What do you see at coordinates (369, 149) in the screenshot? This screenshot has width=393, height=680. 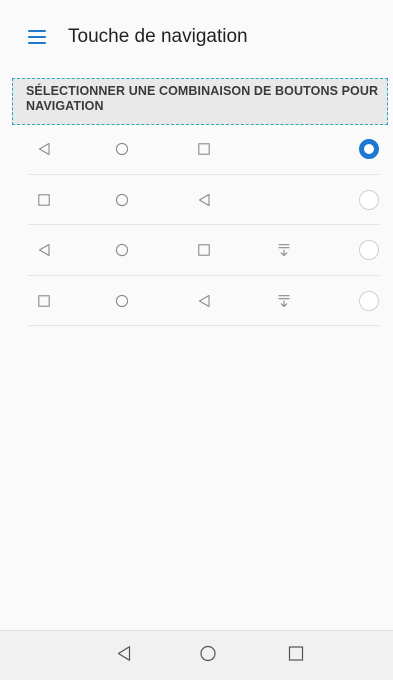 I see `option-radio-selected` at bounding box center [369, 149].